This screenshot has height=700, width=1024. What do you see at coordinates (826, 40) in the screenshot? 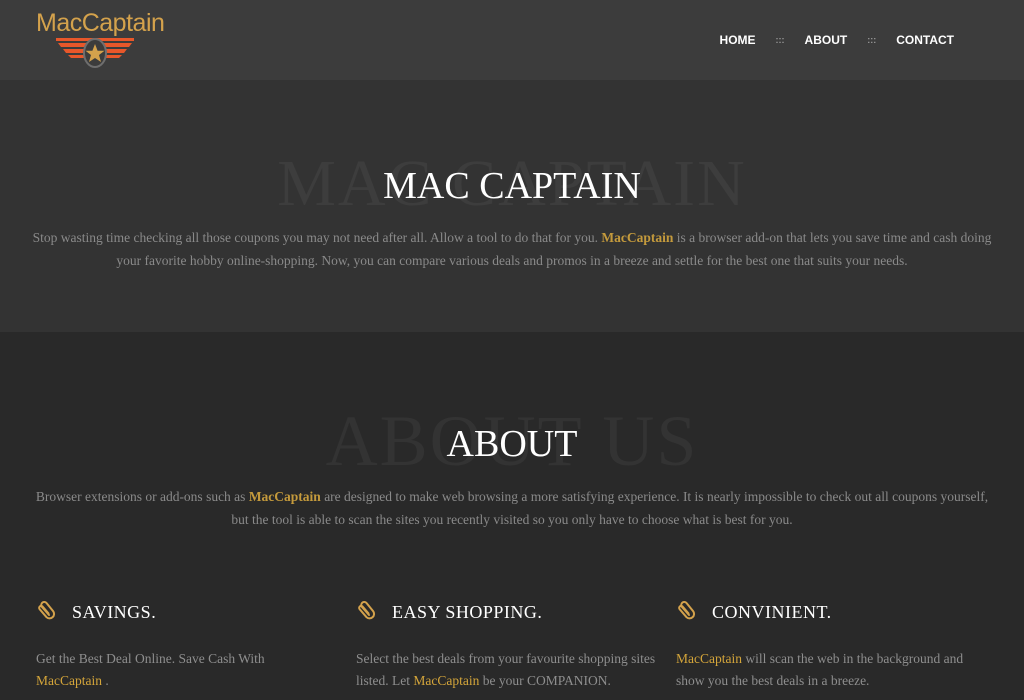
I see `nav-about: ABOUT` at bounding box center [826, 40].